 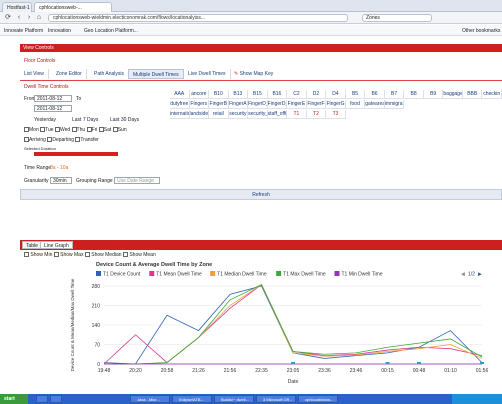 I want to click on zone-cell: baggage, so click(x=453, y=94).